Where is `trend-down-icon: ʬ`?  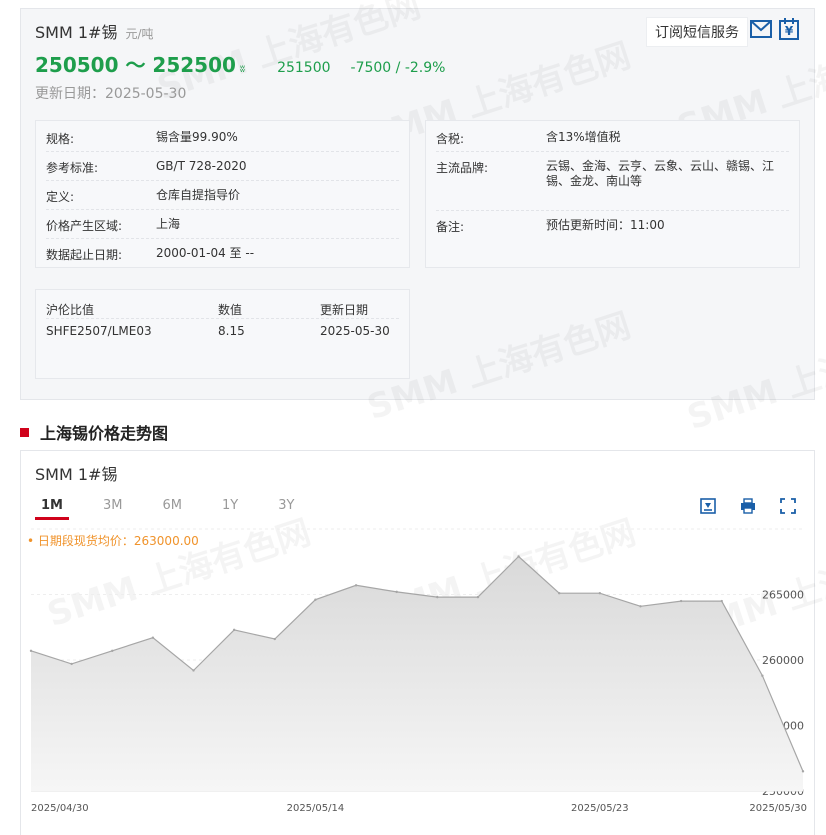 trend-down-icon: ʬ is located at coordinates (242, 69).